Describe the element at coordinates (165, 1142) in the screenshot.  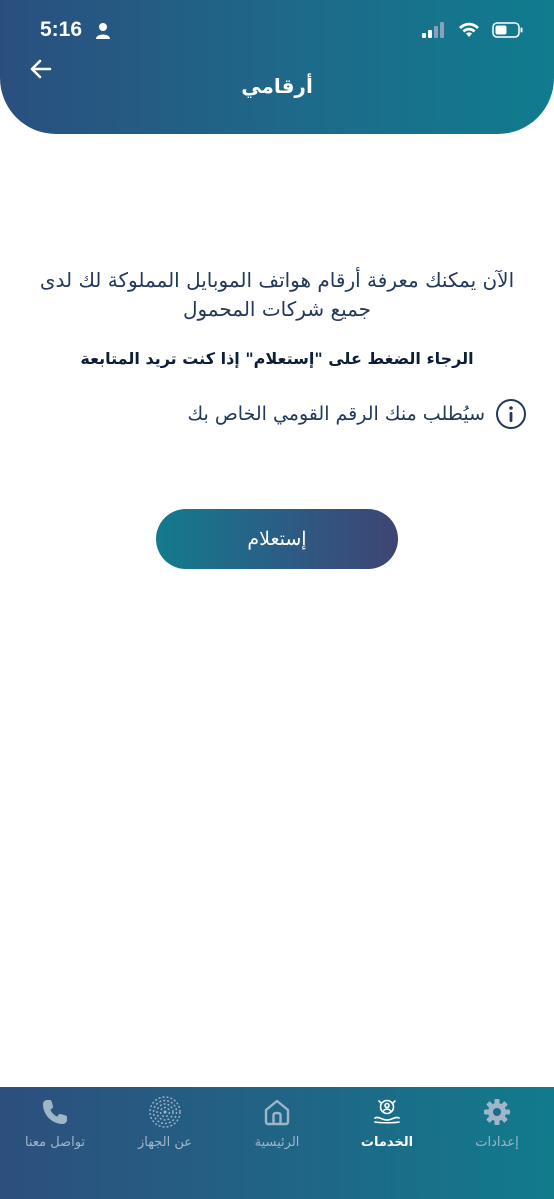
I see `tab-label: عن الجهاز` at that location.